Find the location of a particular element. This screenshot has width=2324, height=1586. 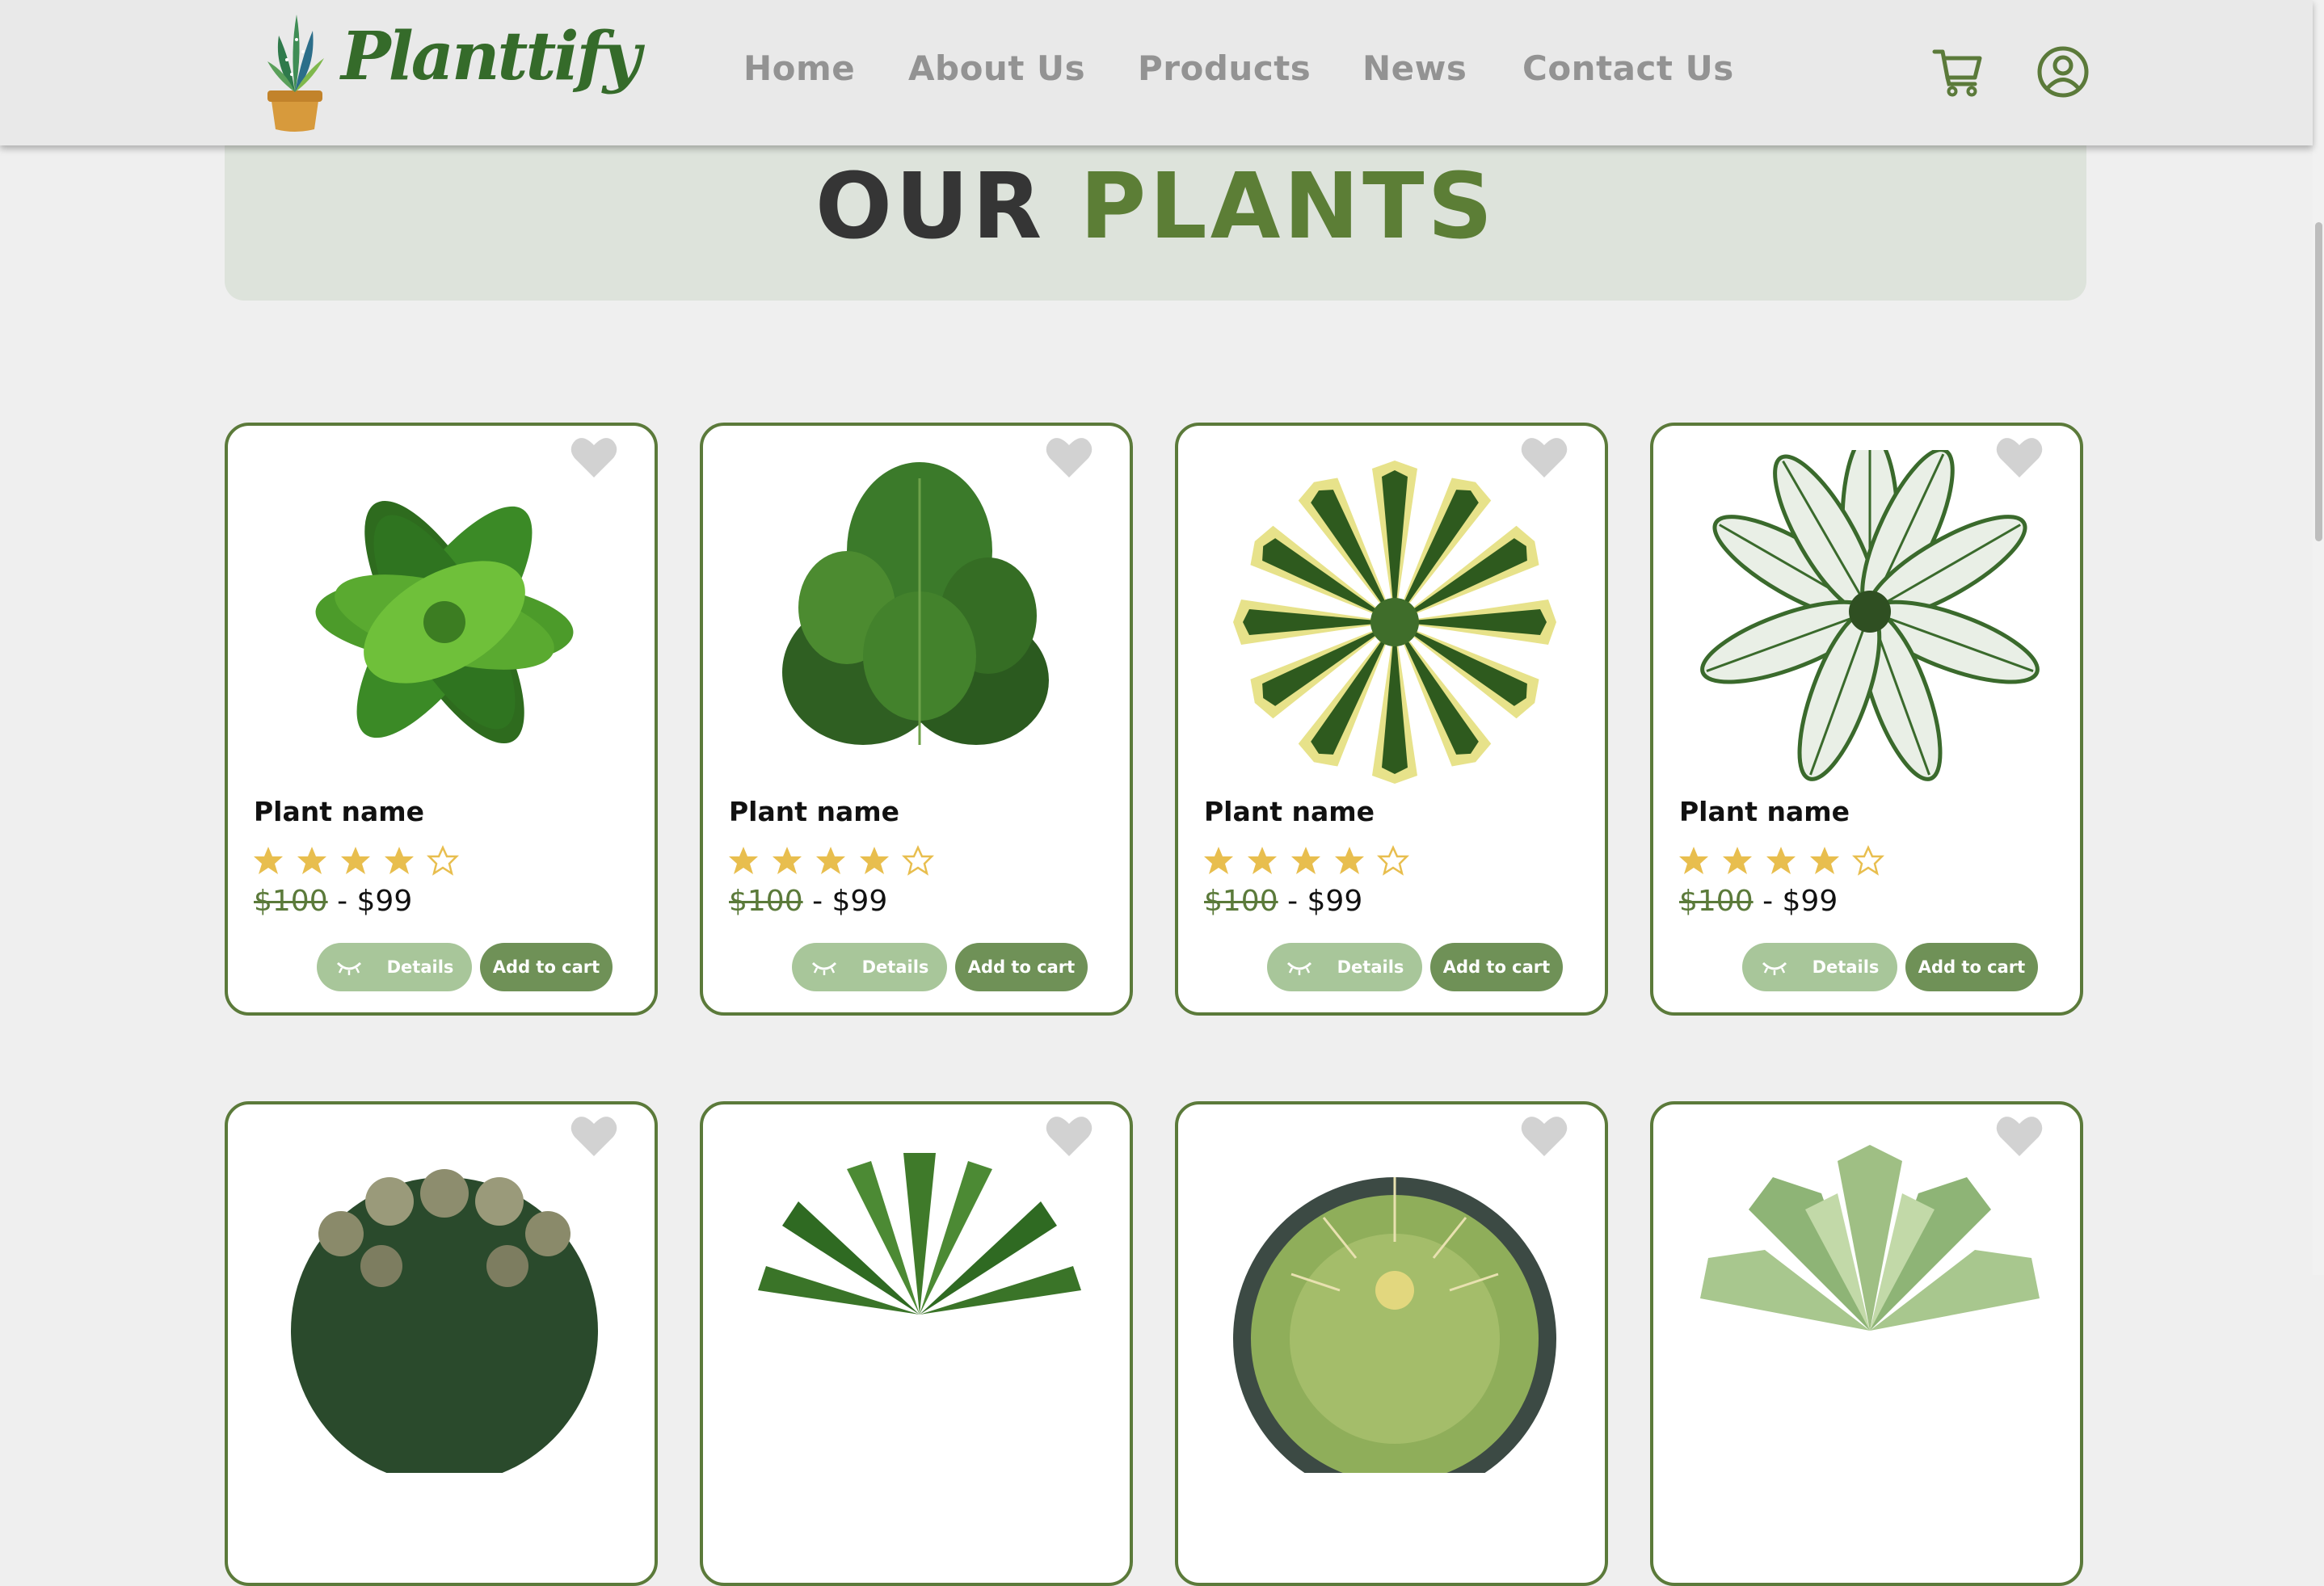

nav-news: News is located at coordinates (1414, 68).